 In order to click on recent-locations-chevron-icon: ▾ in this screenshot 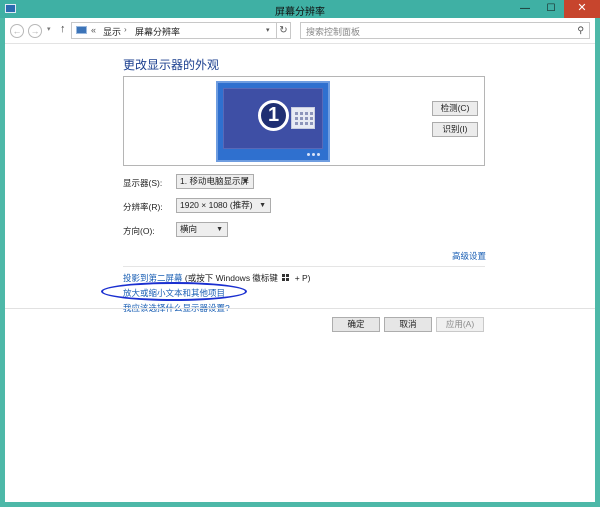, I will do `click(49, 29)`.